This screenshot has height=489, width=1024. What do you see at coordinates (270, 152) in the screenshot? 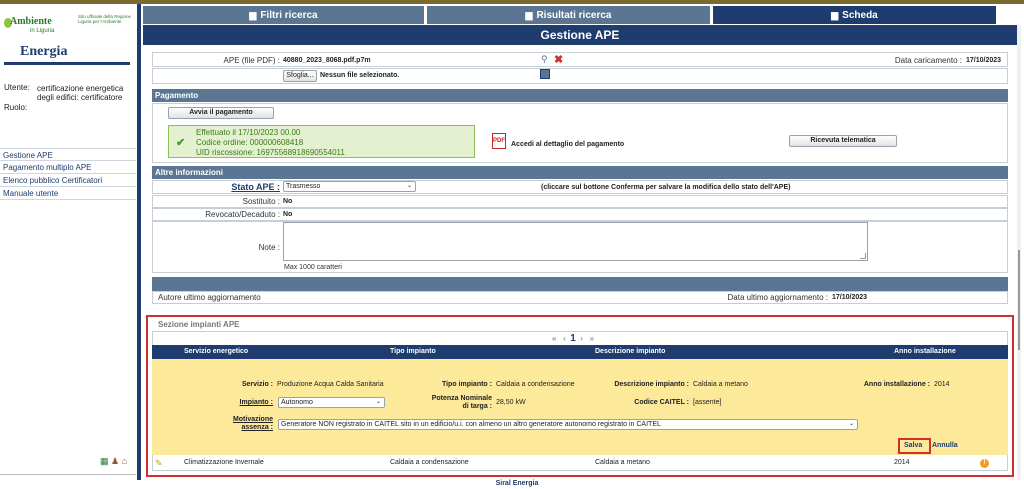
I see `payment-uid: UID riscossione: 16975568918690554011` at bounding box center [270, 152].